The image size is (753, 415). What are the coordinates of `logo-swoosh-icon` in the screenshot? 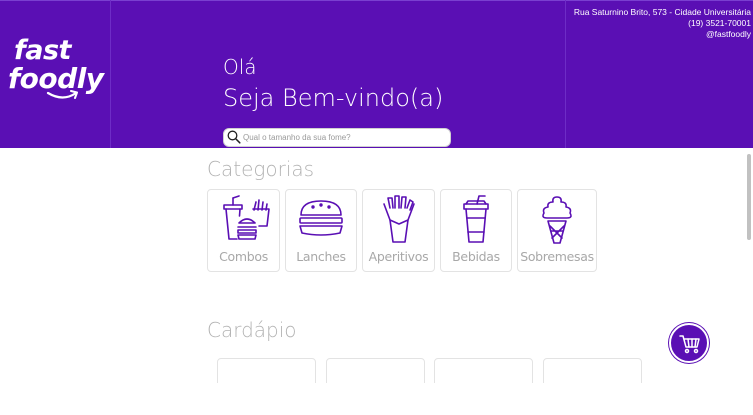 It's located at (62, 94).